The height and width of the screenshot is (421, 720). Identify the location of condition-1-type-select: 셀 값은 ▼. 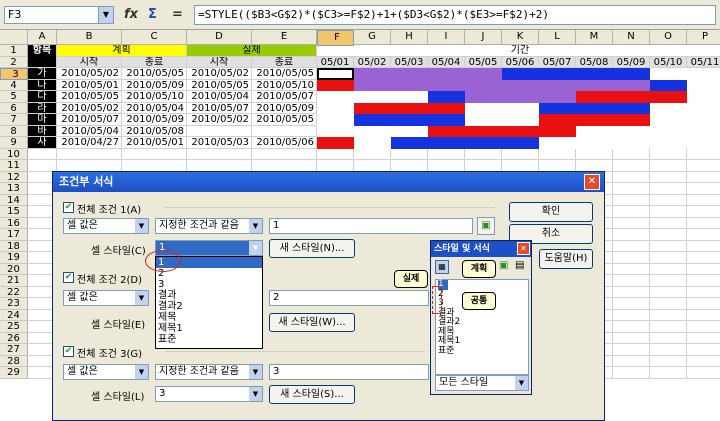
(106, 226).